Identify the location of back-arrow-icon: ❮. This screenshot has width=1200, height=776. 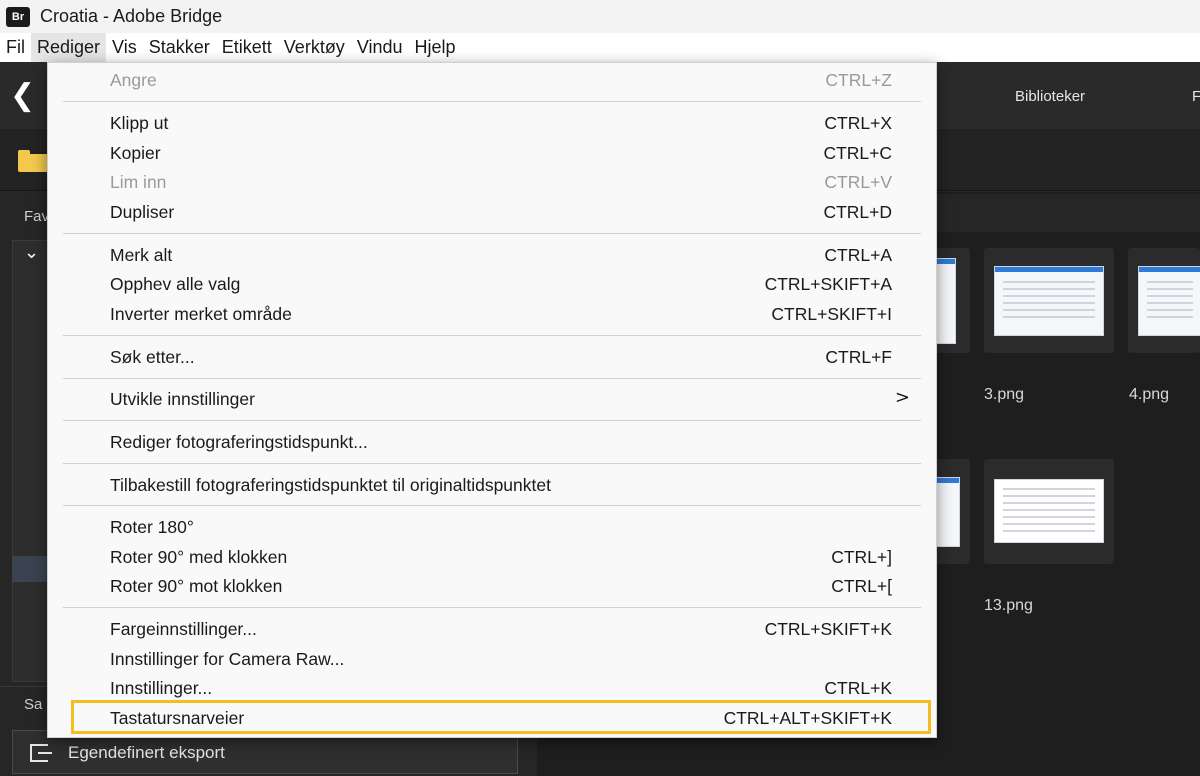
(24, 96).